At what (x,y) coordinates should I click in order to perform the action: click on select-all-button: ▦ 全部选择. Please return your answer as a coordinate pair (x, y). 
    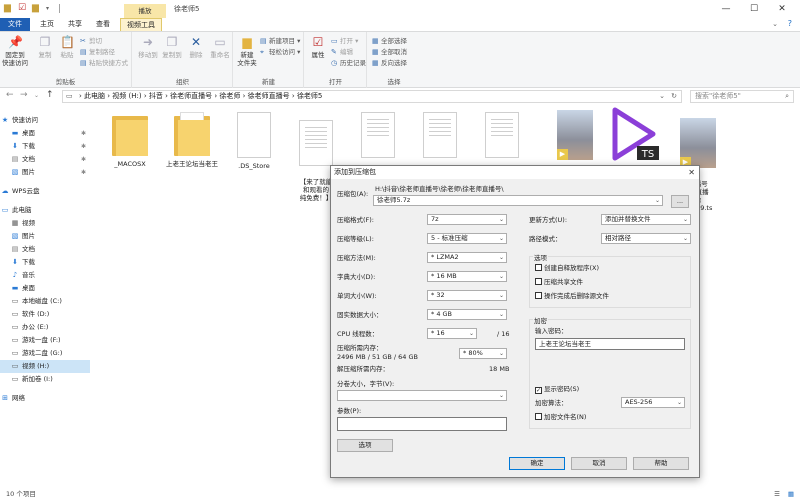
    Looking at the image, I should click on (389, 41).